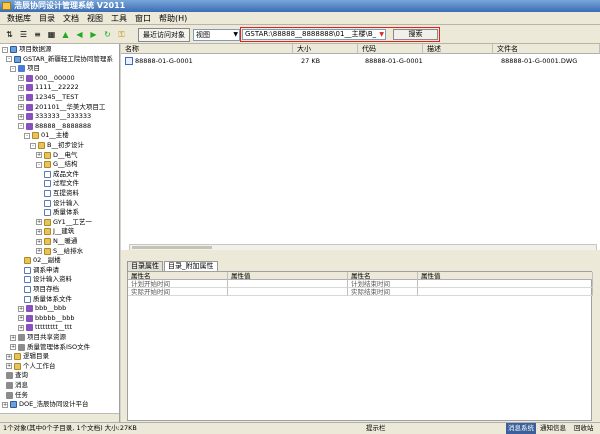 The width and height of the screenshot is (600, 434). Describe the element at coordinates (71, 18) in the screenshot. I see `menu-document: 文档` at that location.